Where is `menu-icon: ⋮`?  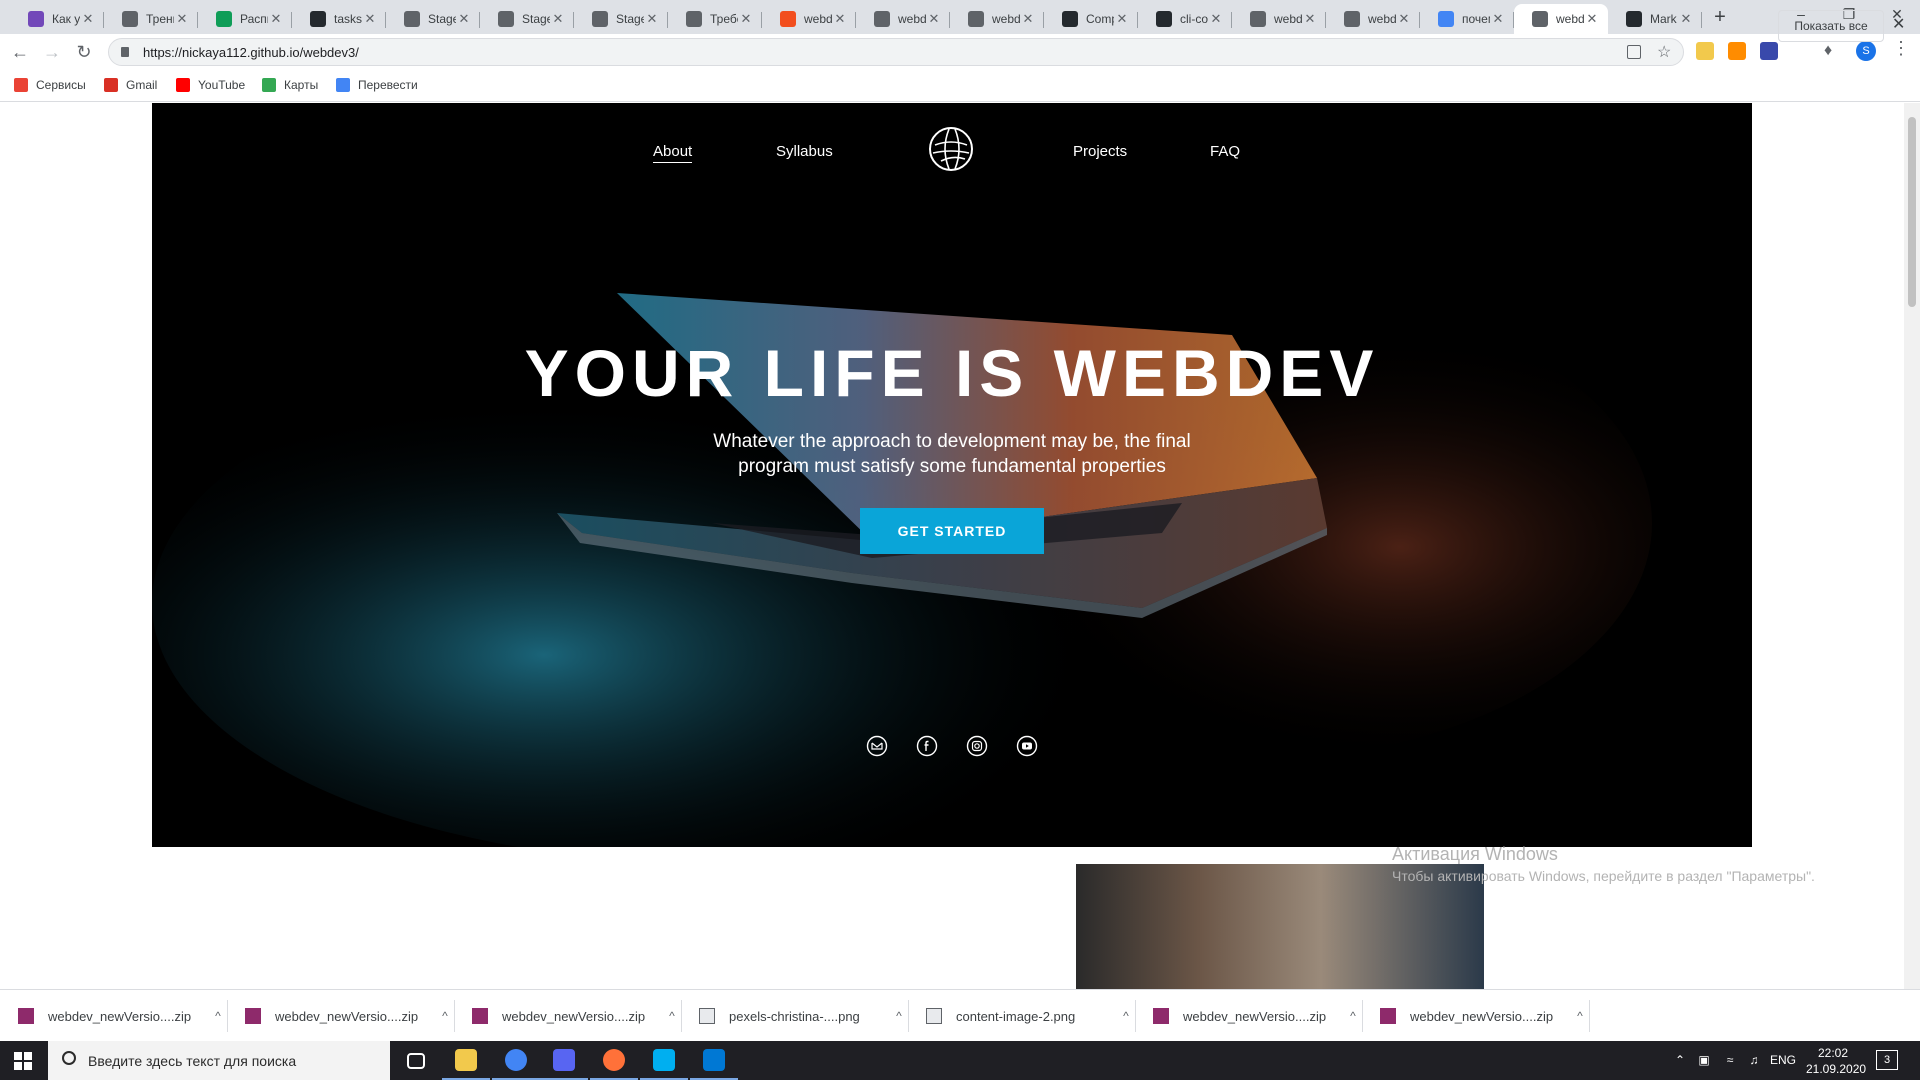 menu-icon: ⋮ is located at coordinates (1901, 48).